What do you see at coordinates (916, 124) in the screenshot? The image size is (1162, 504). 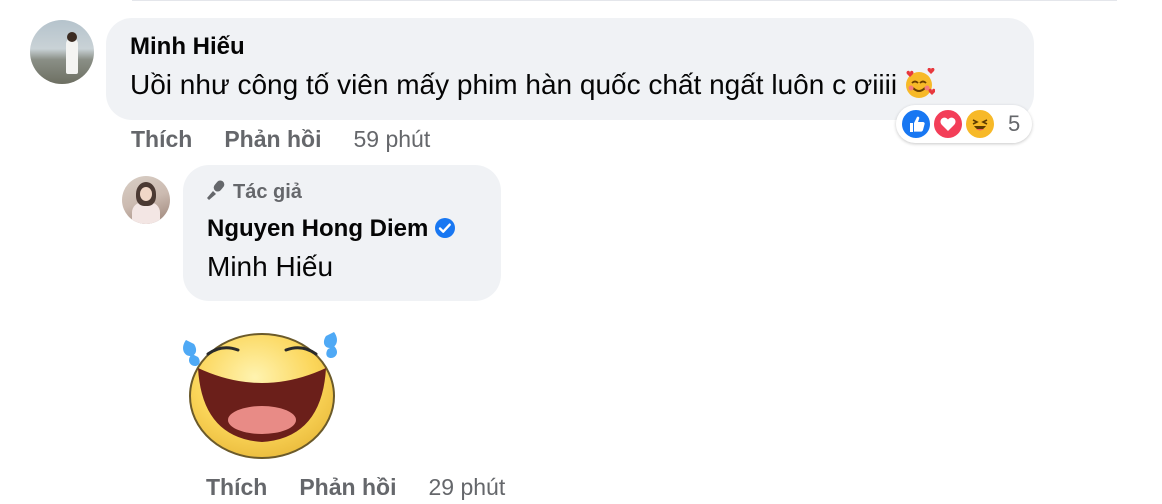 I see `like-icon` at bounding box center [916, 124].